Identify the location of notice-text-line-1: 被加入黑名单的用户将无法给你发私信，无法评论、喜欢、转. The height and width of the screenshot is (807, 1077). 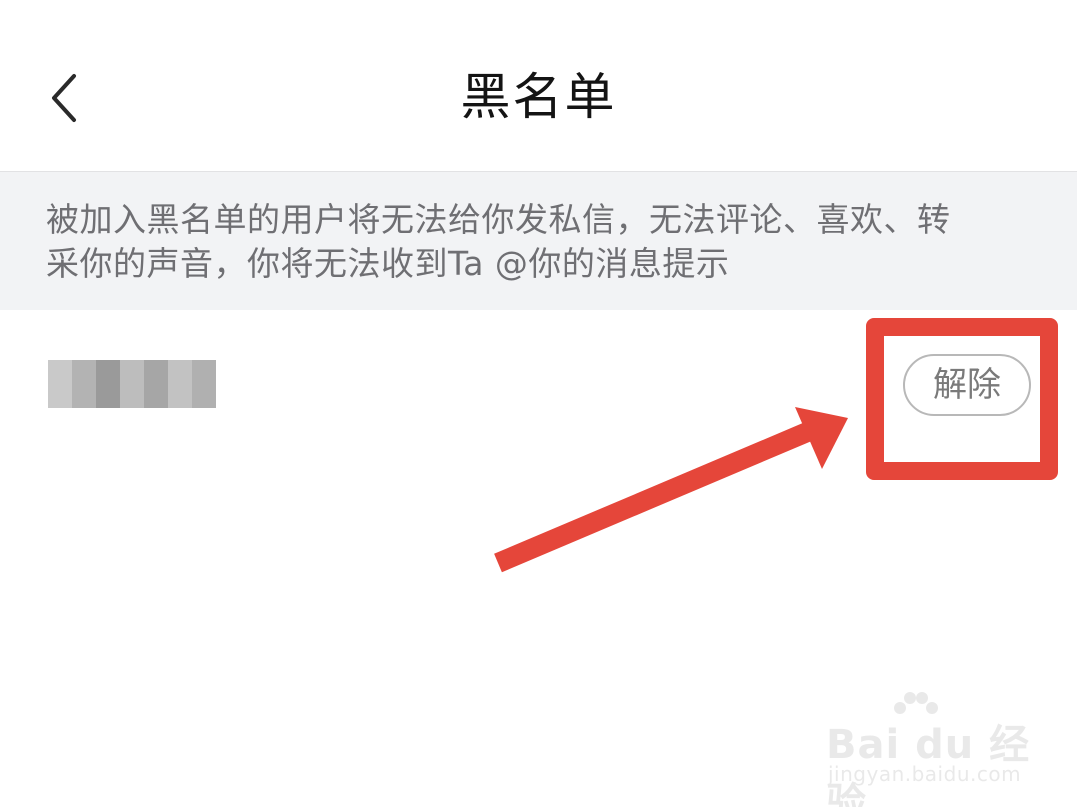
(498, 219).